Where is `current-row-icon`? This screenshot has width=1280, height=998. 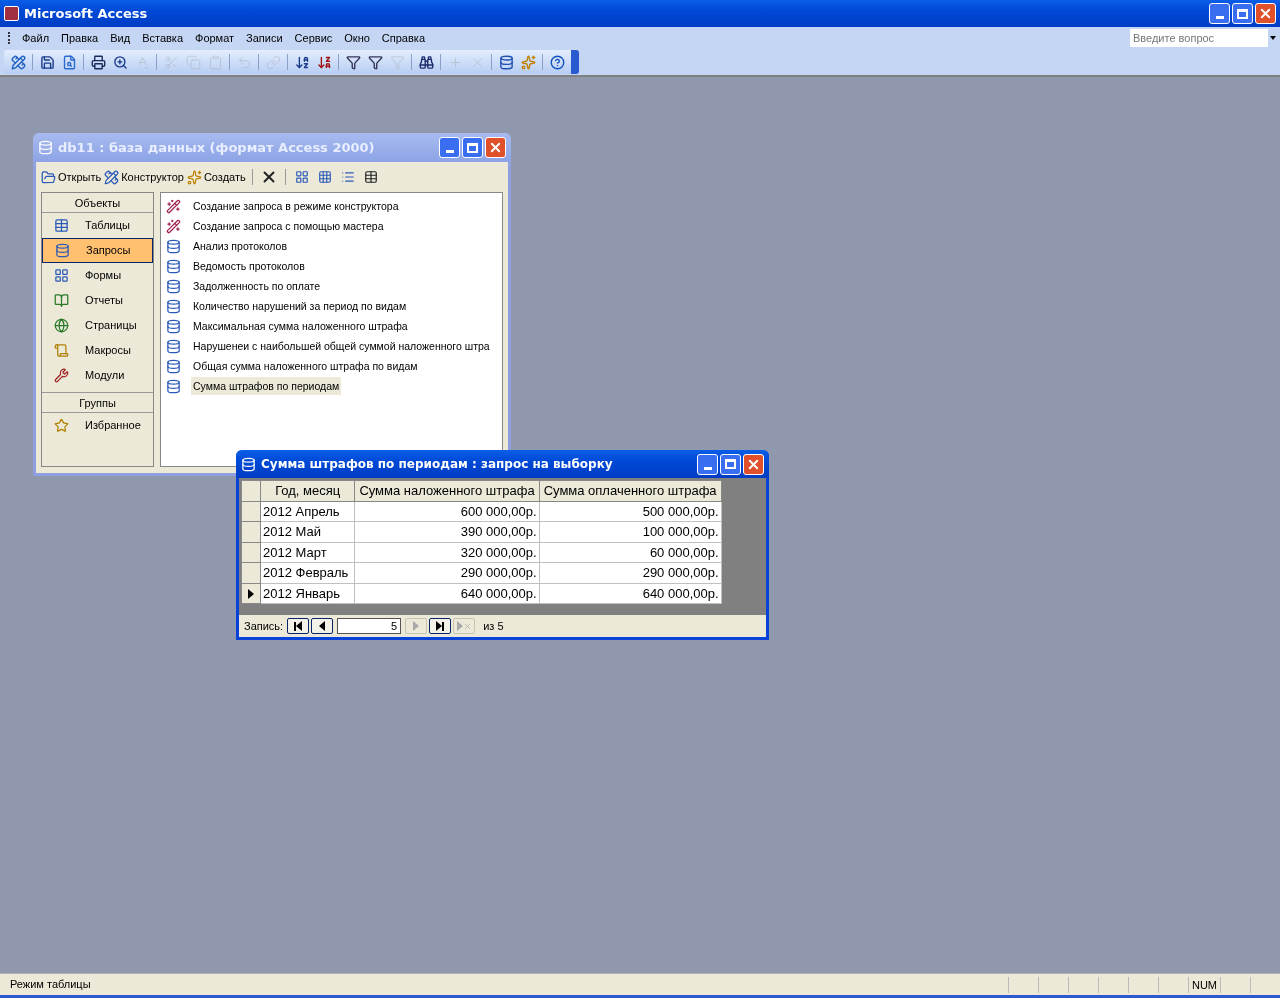
current-row-icon is located at coordinates (251, 594).